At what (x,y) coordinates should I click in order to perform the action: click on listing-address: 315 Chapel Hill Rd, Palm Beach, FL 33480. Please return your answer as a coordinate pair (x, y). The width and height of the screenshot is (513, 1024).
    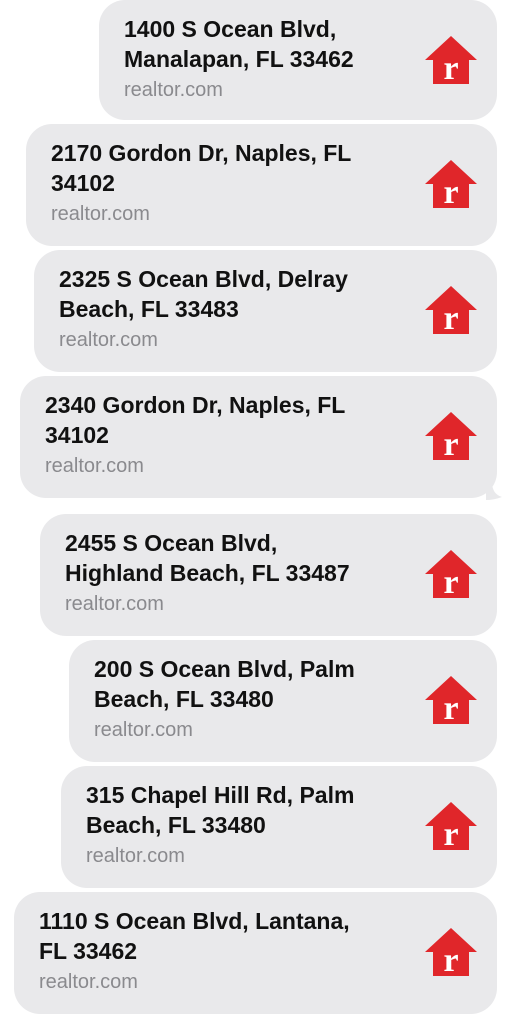
    Looking at the image, I should click on (220, 810).